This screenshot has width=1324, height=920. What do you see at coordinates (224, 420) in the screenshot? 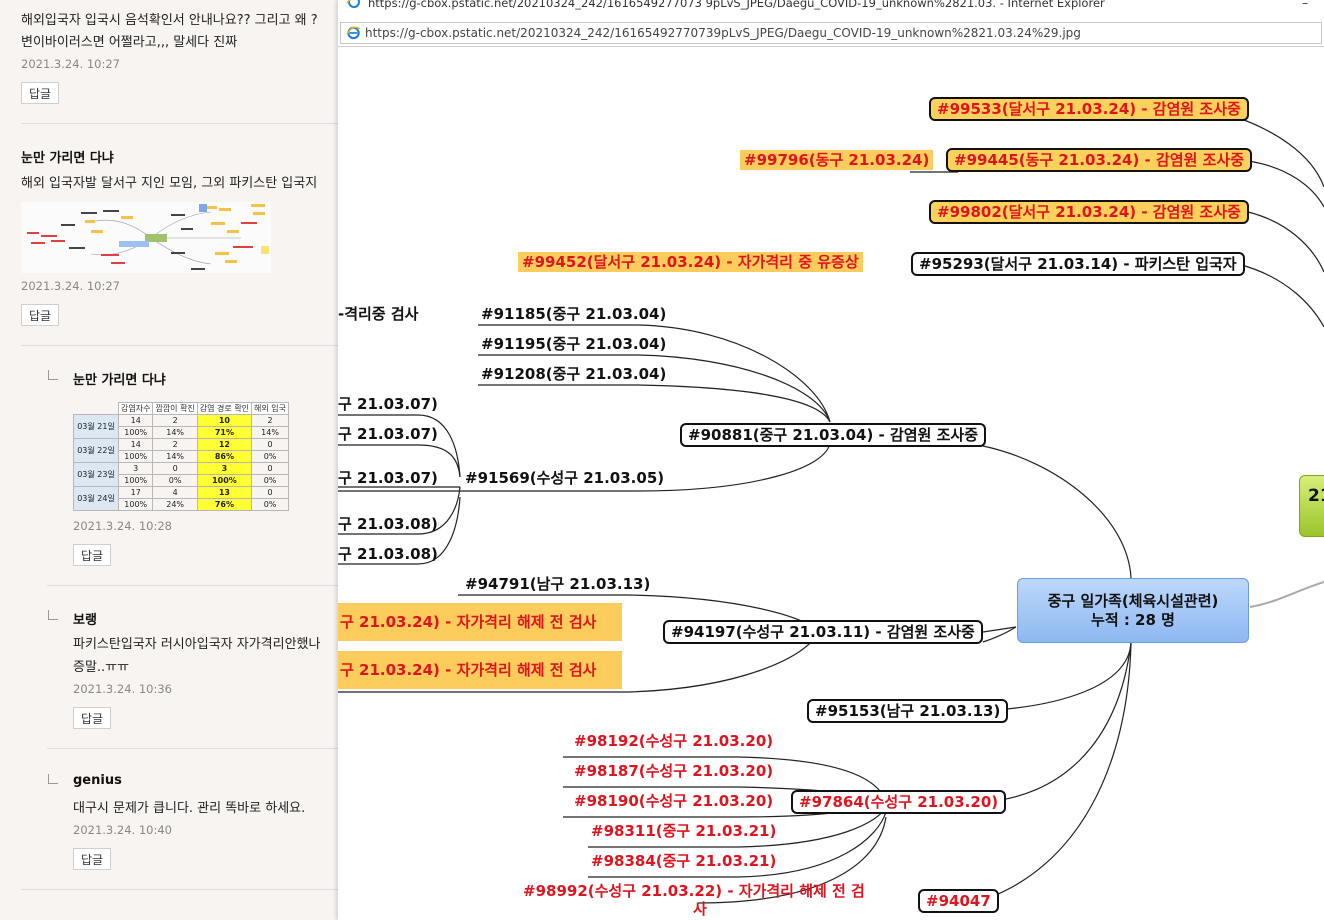
I see `table-cell: 10` at bounding box center [224, 420].